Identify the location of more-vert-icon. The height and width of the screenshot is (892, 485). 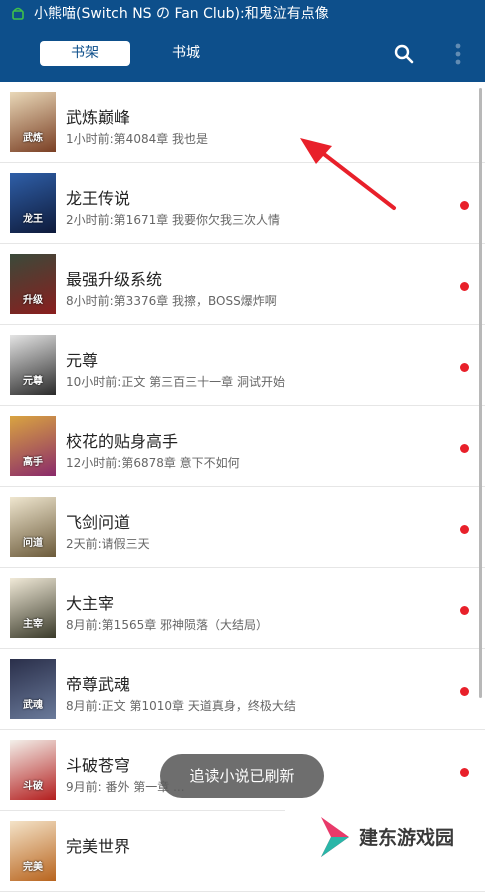
(458, 54).